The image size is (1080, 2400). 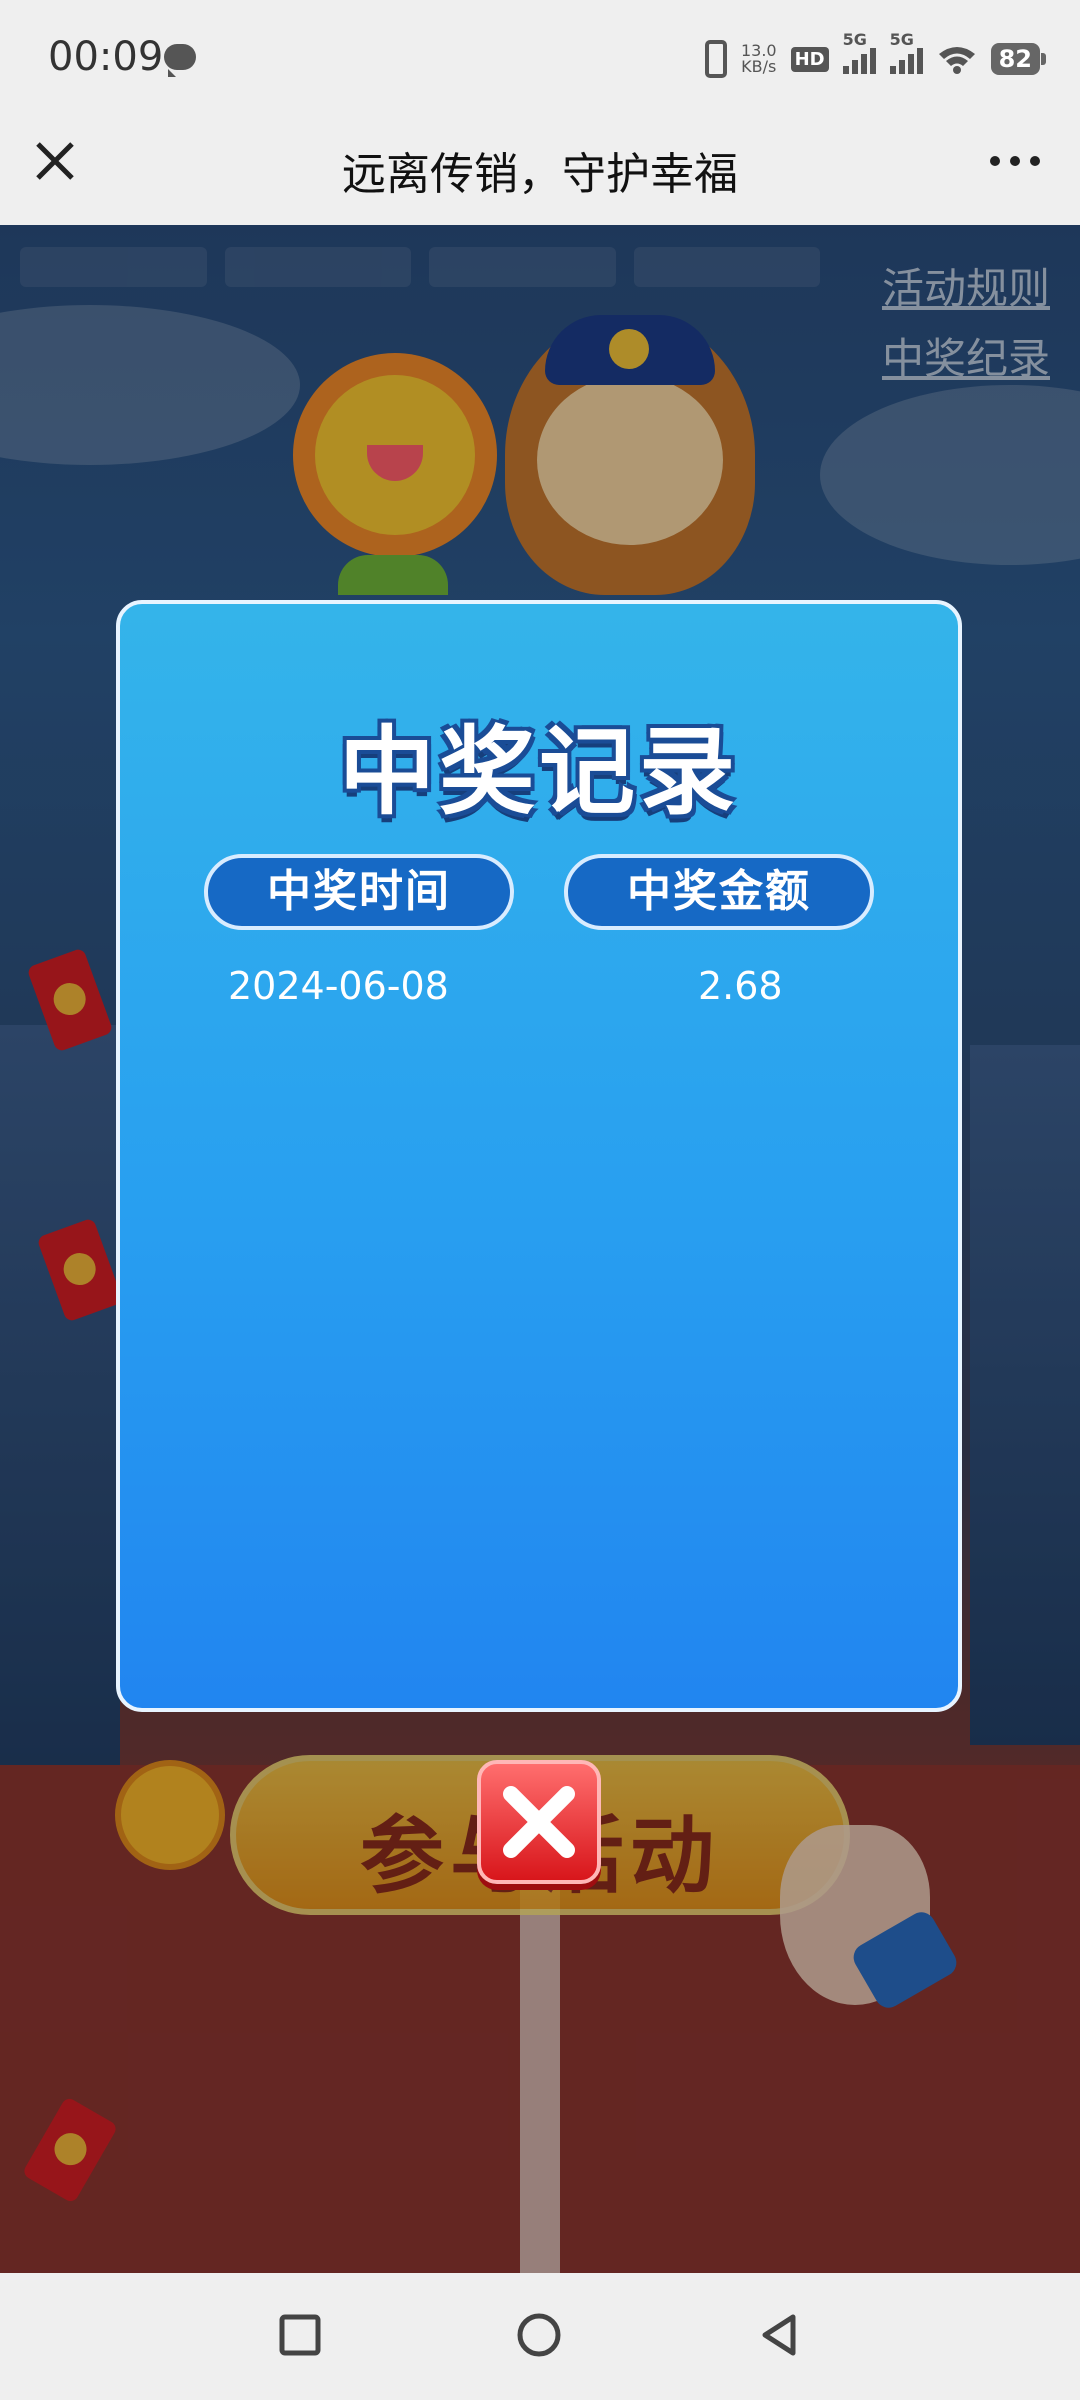 What do you see at coordinates (719, 892) in the screenshot?
I see `column-header-amount: 中奖金额` at bounding box center [719, 892].